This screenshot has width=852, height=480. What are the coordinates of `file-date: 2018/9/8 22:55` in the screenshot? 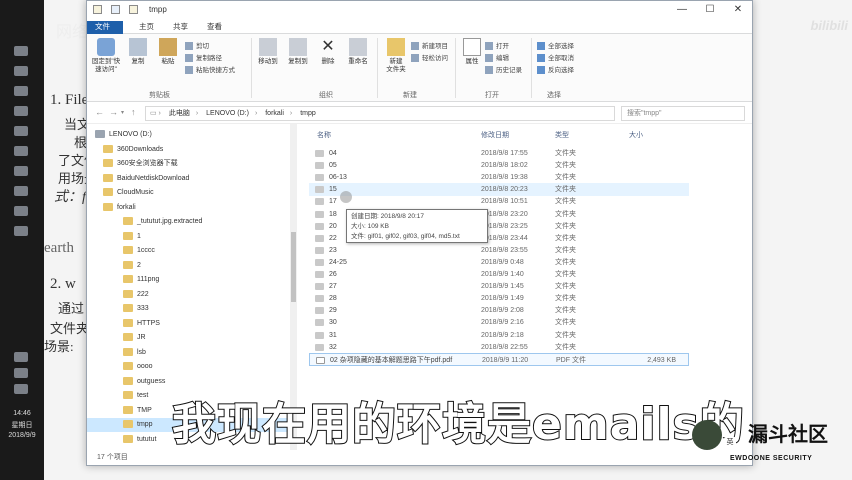 It's located at (504, 347).